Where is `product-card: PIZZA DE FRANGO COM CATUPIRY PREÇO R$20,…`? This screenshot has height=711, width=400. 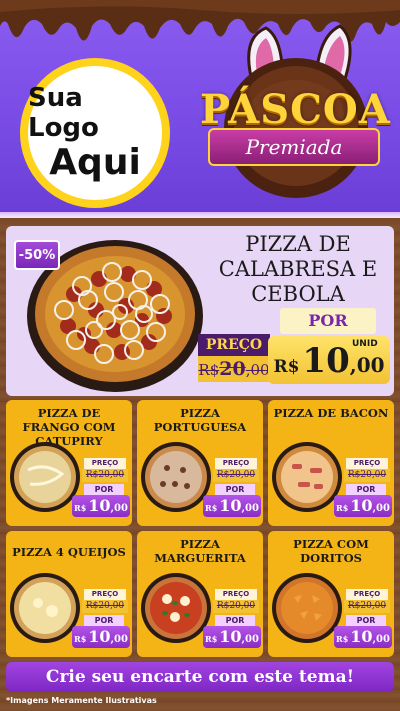
product-card: PIZZA DE FRANGO COM CATUPIRY PREÇO R$20,… is located at coordinates (69, 463).